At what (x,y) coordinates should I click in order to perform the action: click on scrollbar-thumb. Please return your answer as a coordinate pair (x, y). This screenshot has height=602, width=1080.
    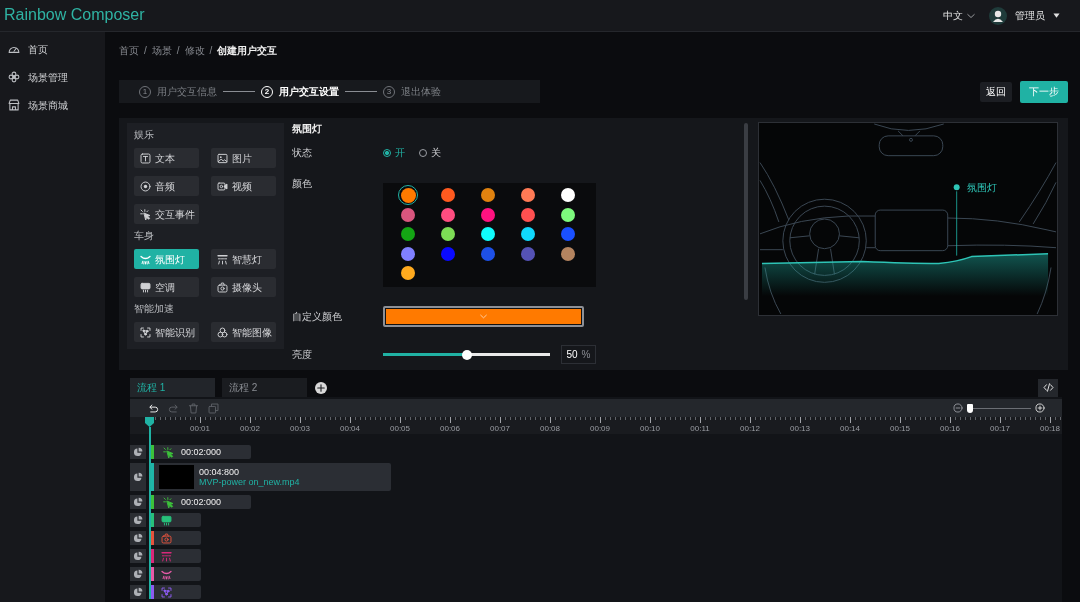
    Looking at the image, I should click on (746, 211).